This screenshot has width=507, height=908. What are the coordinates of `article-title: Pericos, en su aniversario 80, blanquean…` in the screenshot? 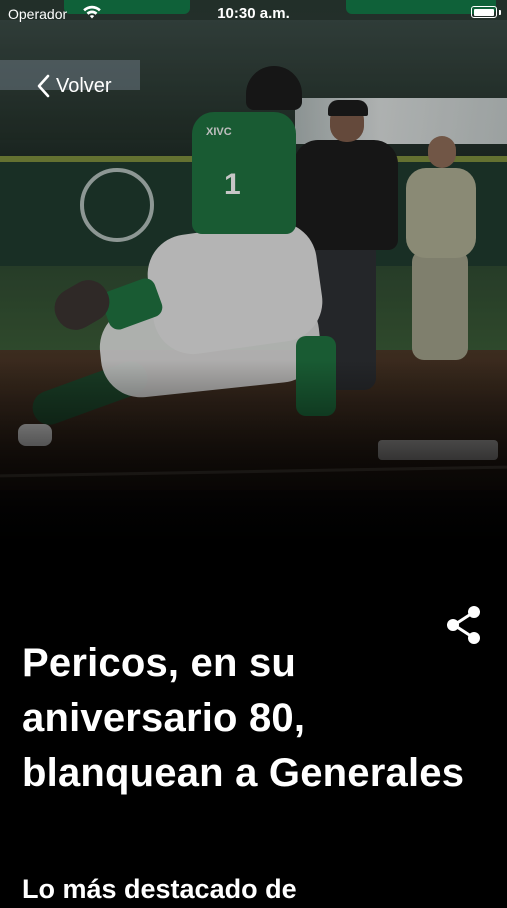 It's located at (243, 718).